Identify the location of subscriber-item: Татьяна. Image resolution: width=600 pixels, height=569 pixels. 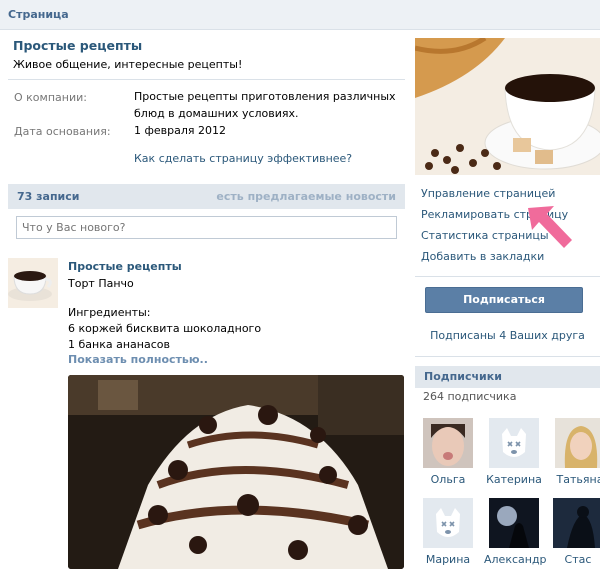
(575, 452).